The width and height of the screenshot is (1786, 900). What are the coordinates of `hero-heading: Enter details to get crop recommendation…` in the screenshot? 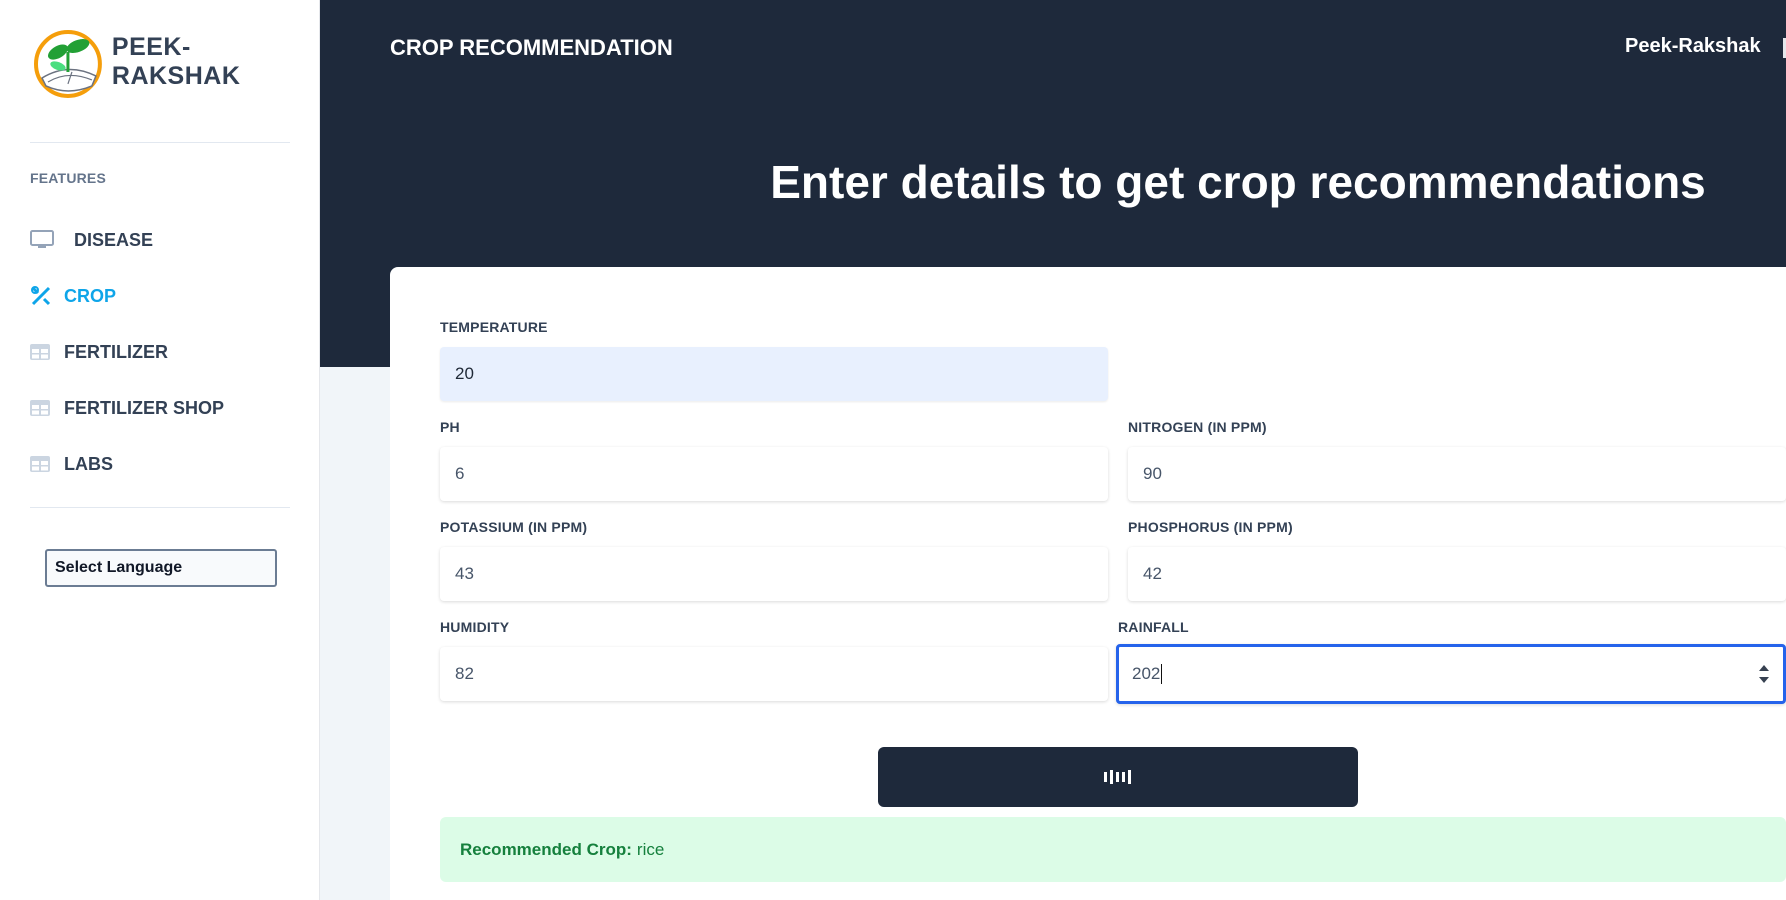 It's located at (1238, 182).